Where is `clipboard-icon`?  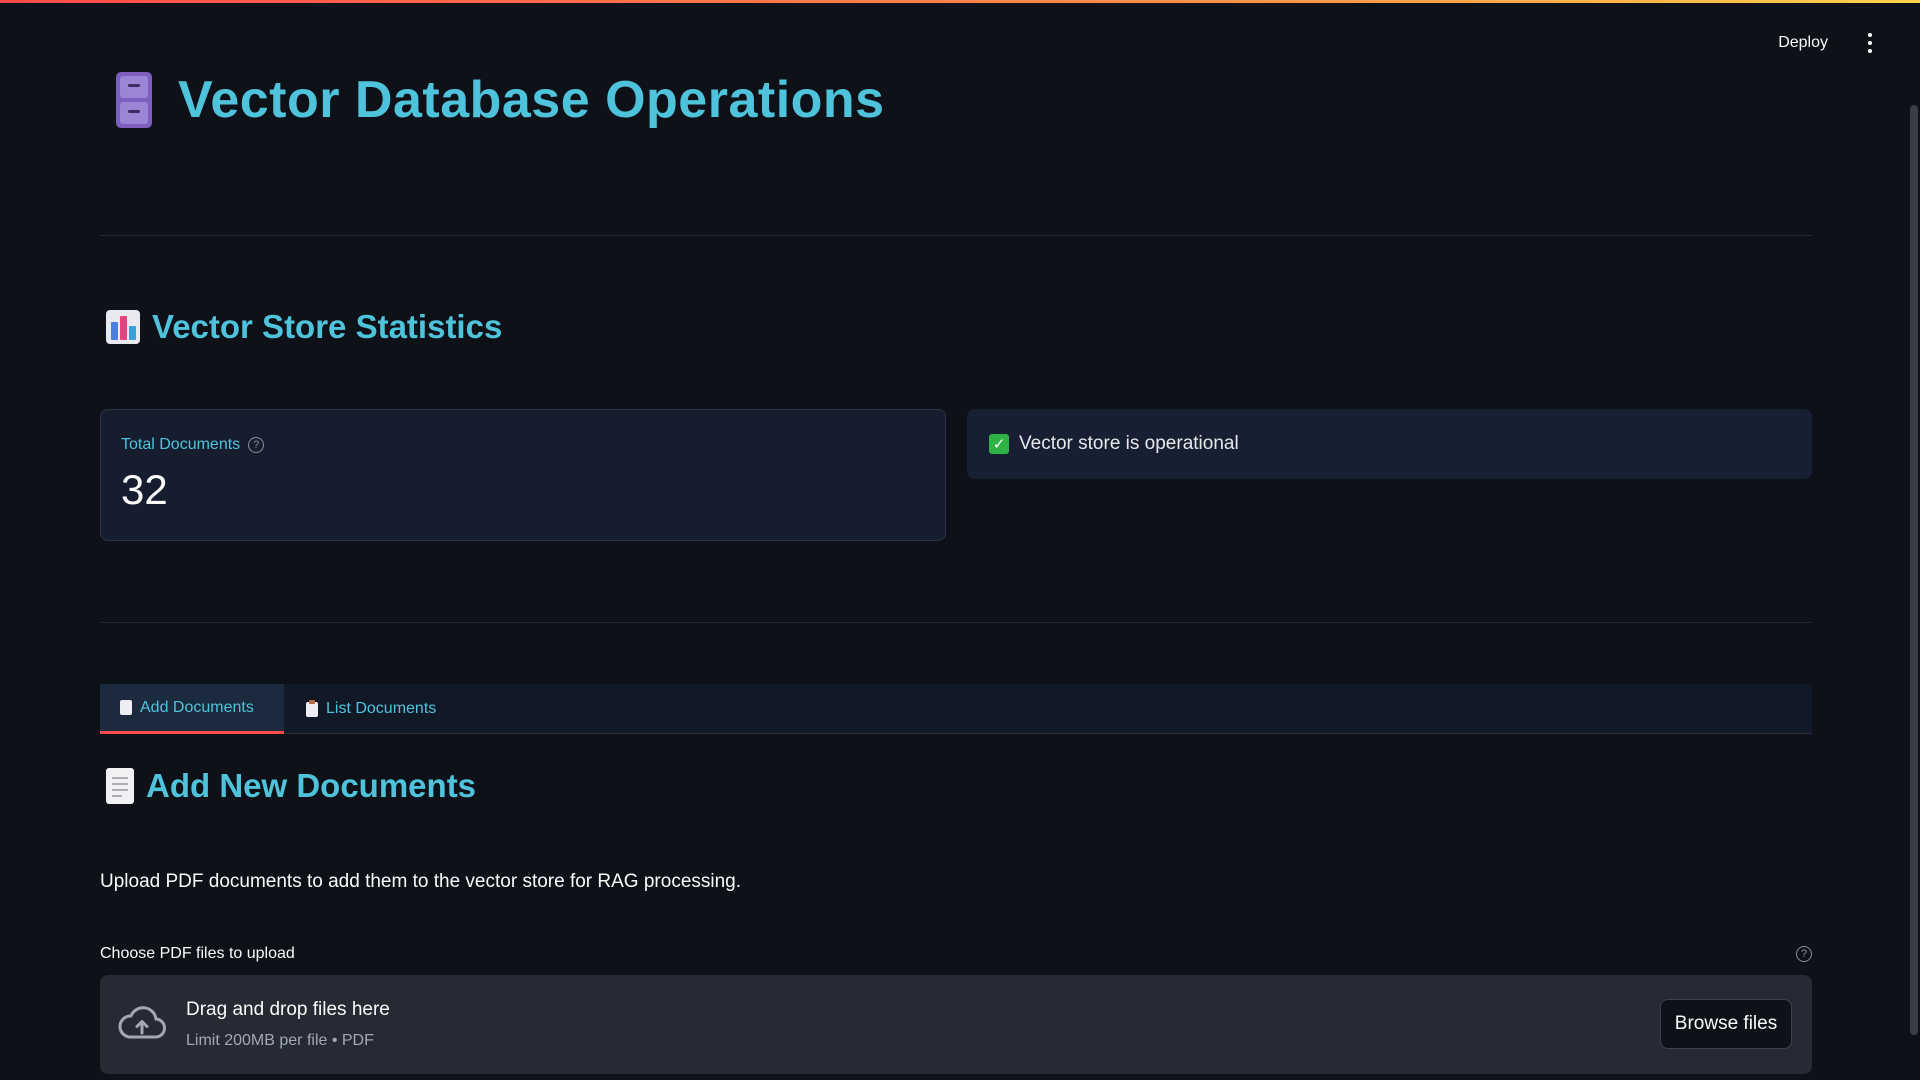 clipboard-icon is located at coordinates (312, 708).